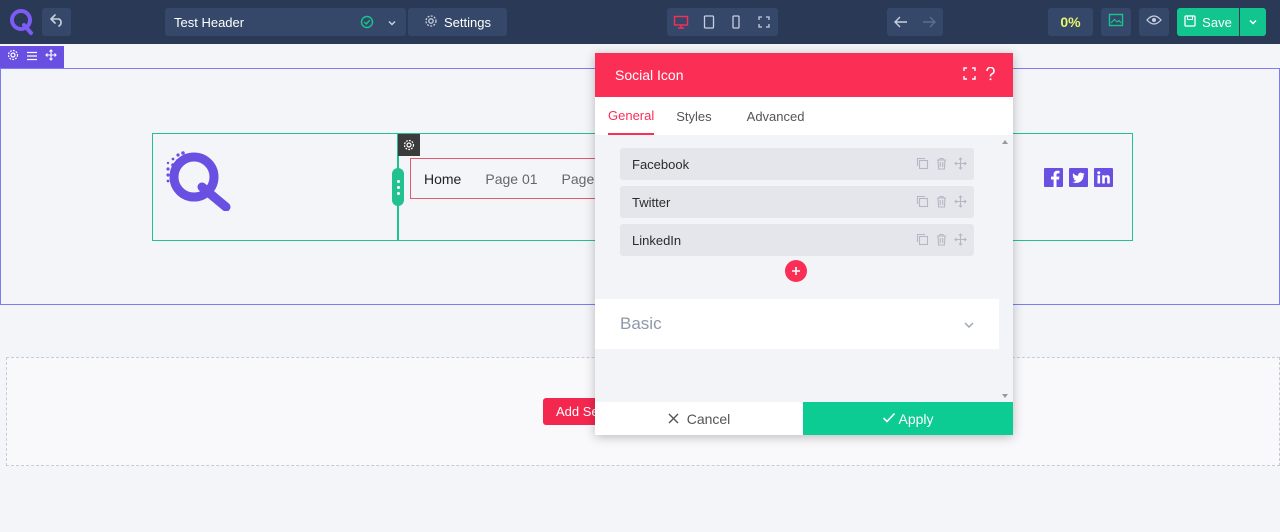 This screenshot has height=532, width=1280. Describe the element at coordinates (641, 323) in the screenshot. I see `basic-label: Basic` at that location.